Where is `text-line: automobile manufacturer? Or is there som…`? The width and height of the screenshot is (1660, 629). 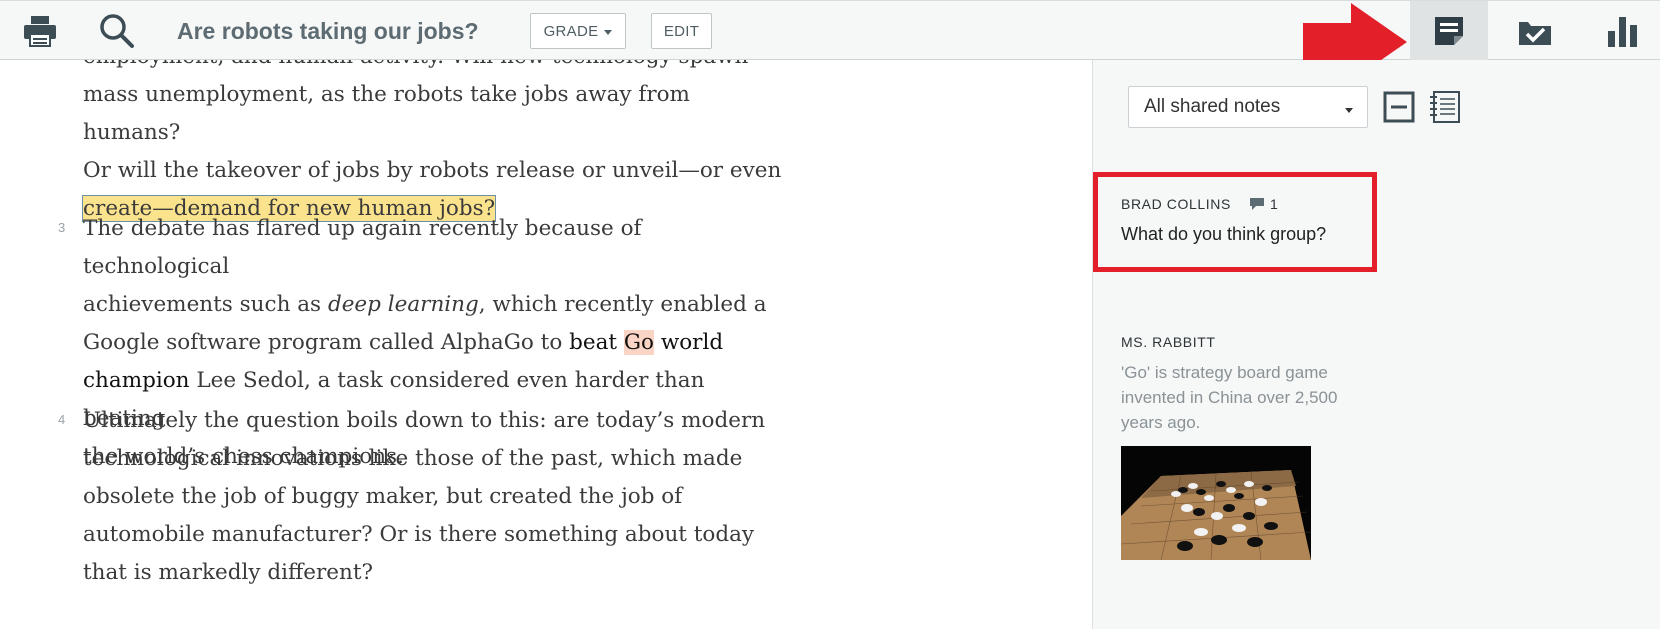 text-line: automobile manufacturer? Or is there som… is located at coordinates (419, 534).